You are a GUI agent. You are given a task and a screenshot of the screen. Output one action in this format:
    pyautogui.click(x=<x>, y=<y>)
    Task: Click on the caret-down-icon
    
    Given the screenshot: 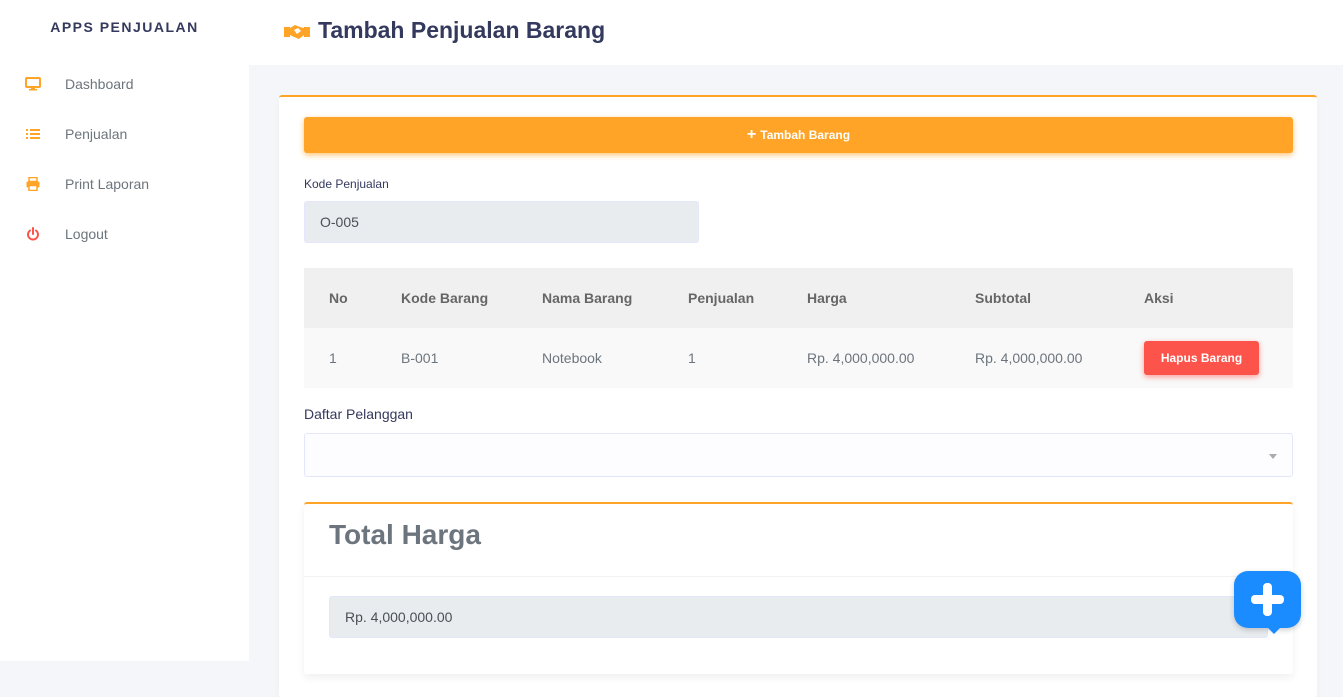 What is the action you would take?
    pyautogui.click(x=1273, y=456)
    